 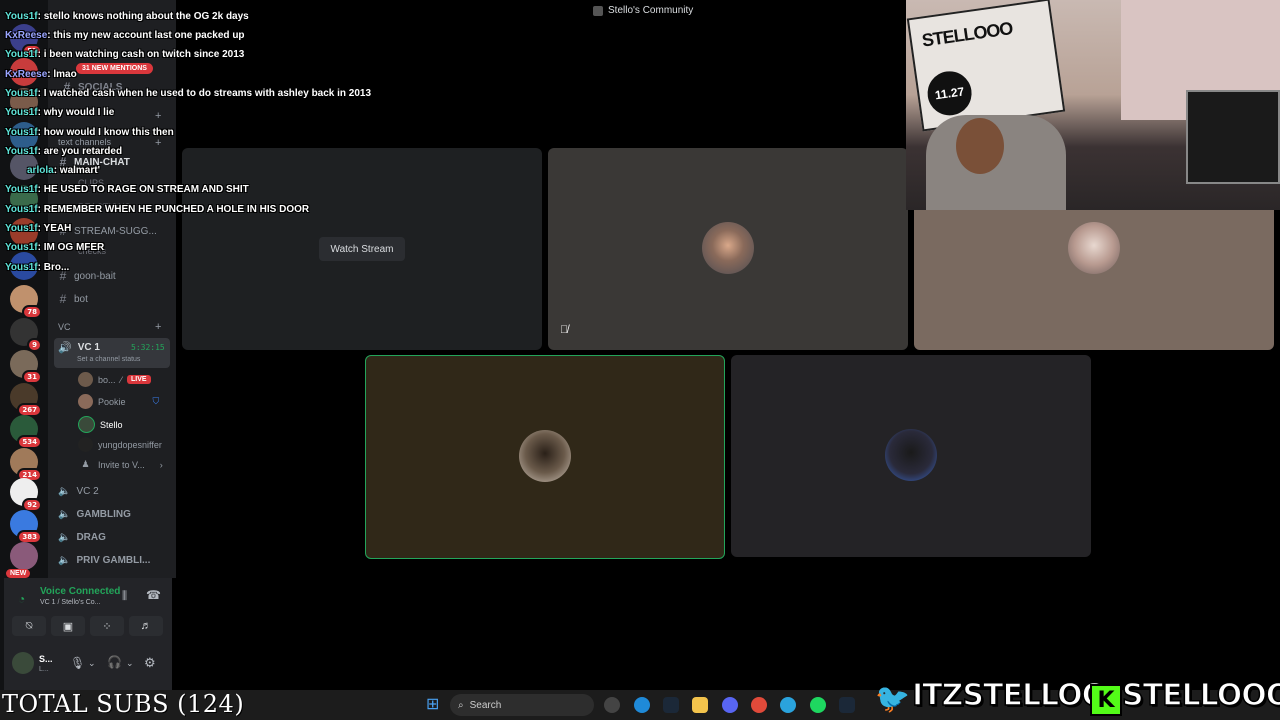 I want to click on server-badge: 31, so click(x=32, y=377).